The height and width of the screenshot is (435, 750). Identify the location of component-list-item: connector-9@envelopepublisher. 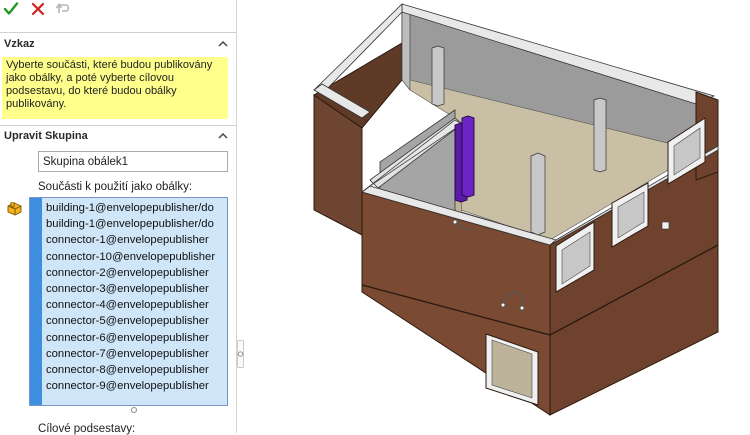
(136, 386).